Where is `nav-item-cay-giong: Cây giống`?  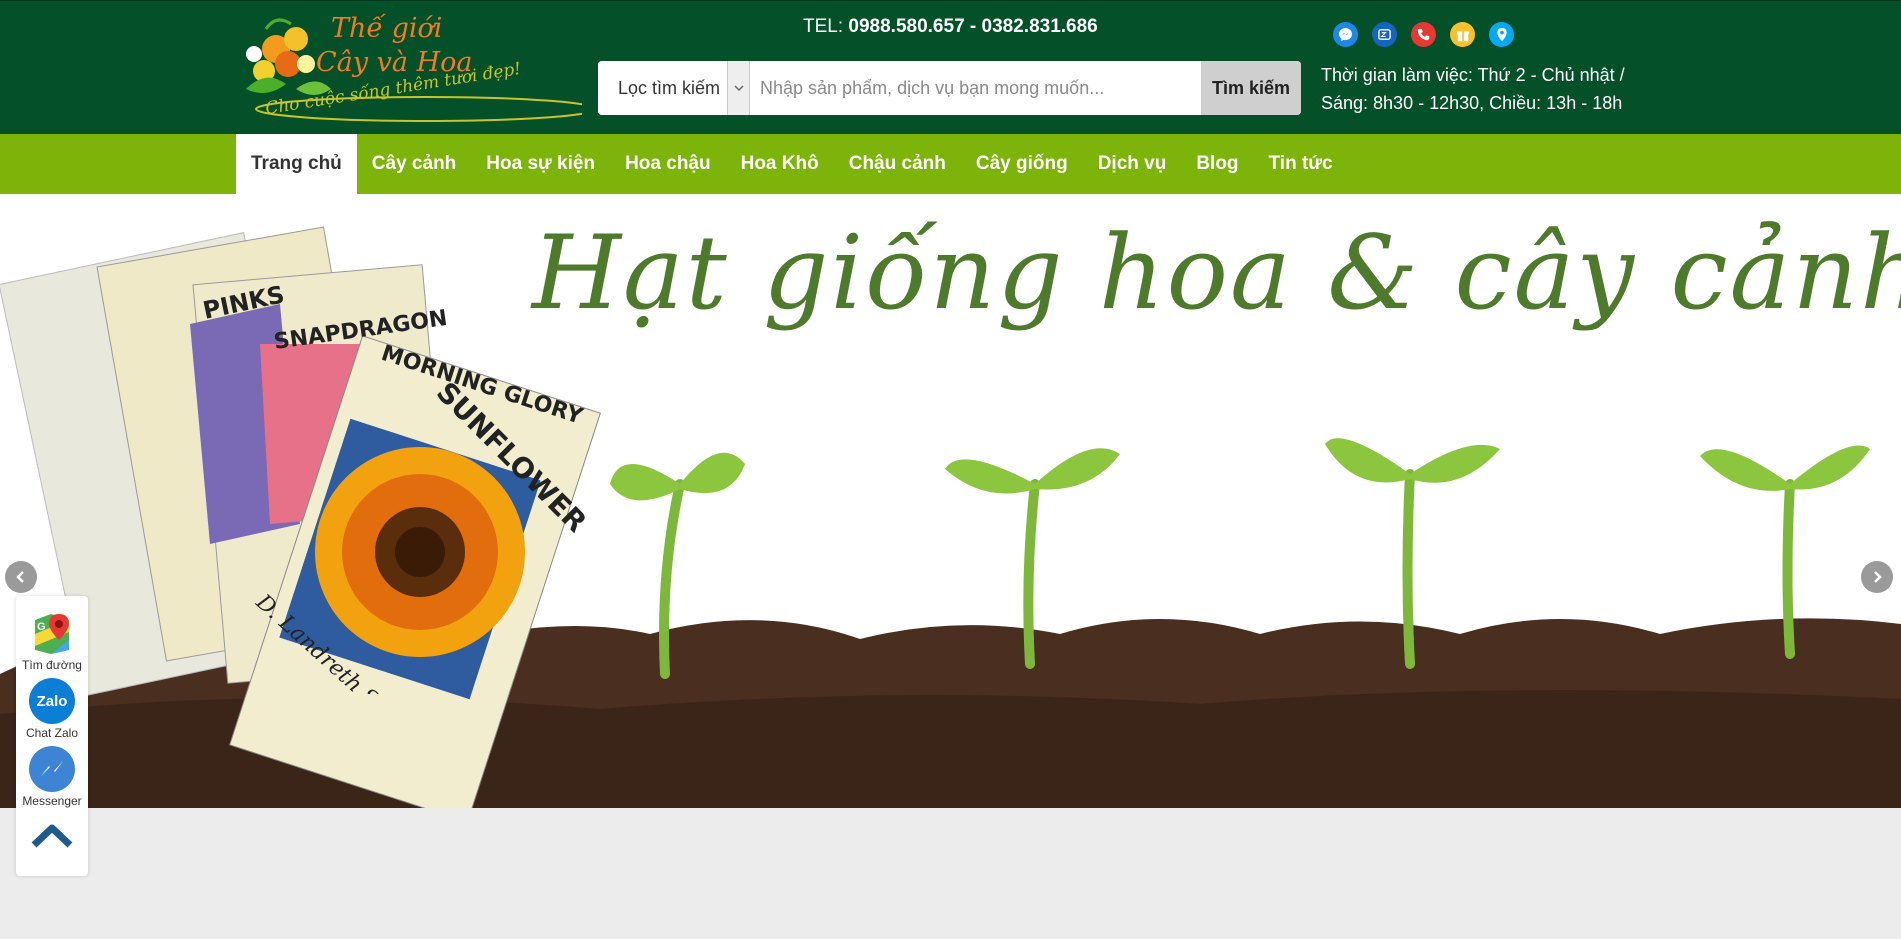
nav-item-cay-giong: Cây giống is located at coordinates (1022, 164).